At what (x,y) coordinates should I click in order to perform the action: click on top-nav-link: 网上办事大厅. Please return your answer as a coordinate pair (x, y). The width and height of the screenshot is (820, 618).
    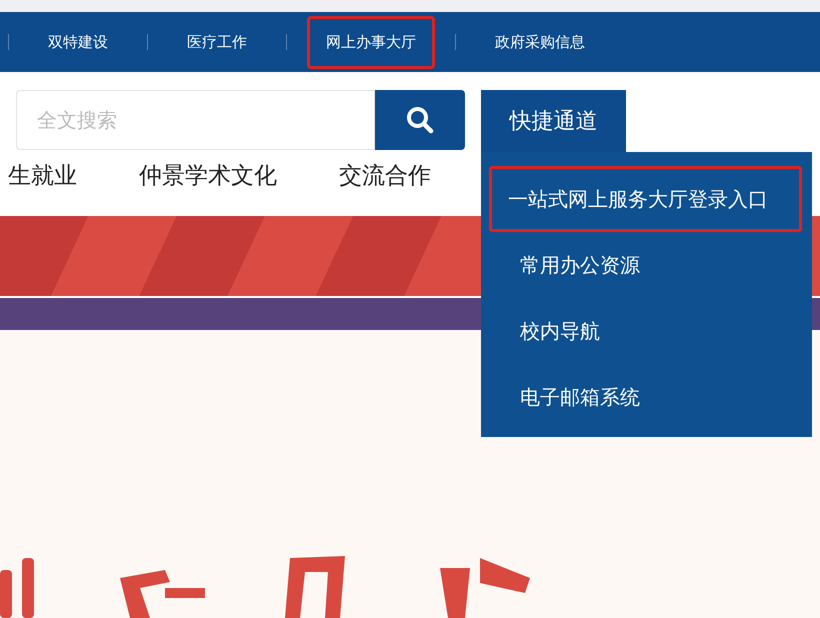
    Looking at the image, I should click on (371, 42).